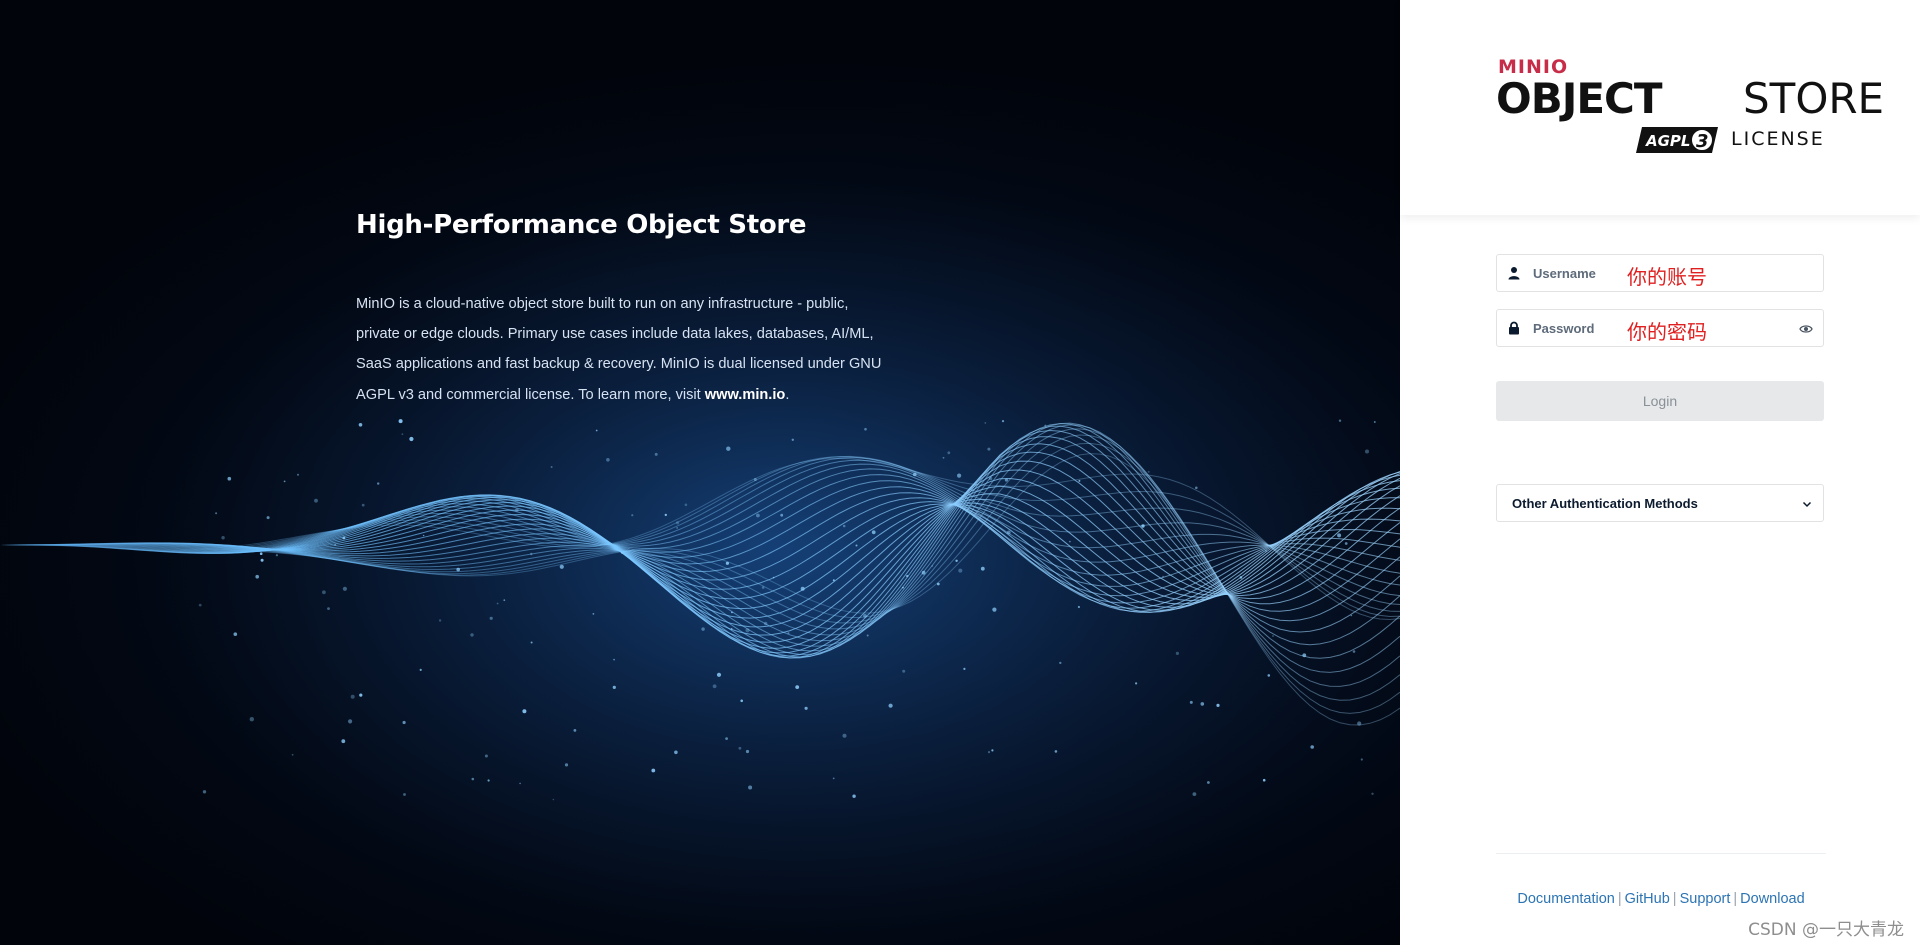 The image size is (1920, 945). I want to click on minio-website-link: www.min.io, so click(745, 395).